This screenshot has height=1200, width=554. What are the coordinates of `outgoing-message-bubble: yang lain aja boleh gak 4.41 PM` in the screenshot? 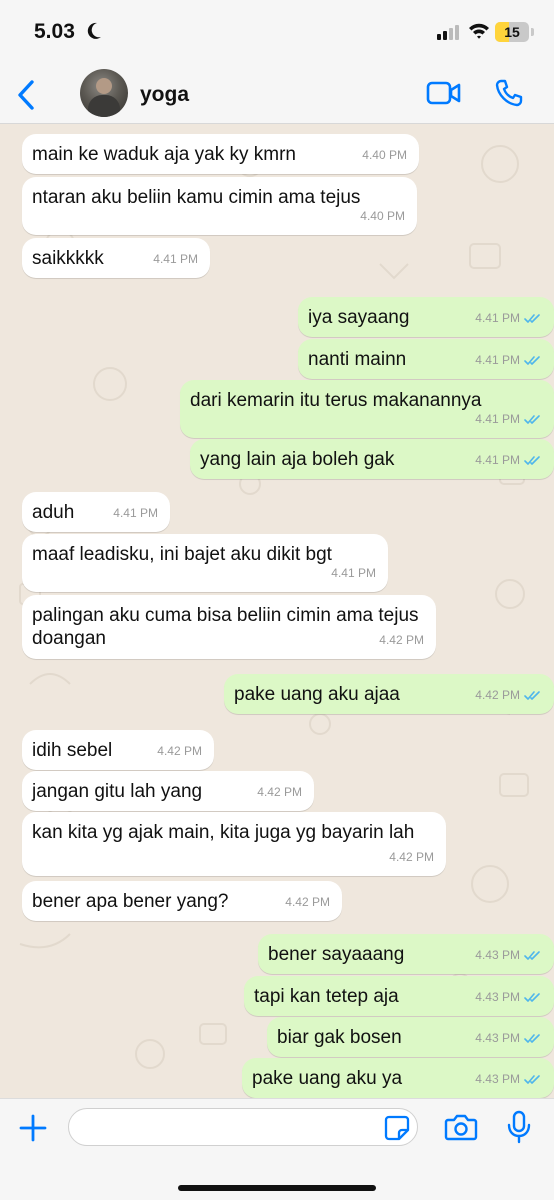 It's located at (372, 459).